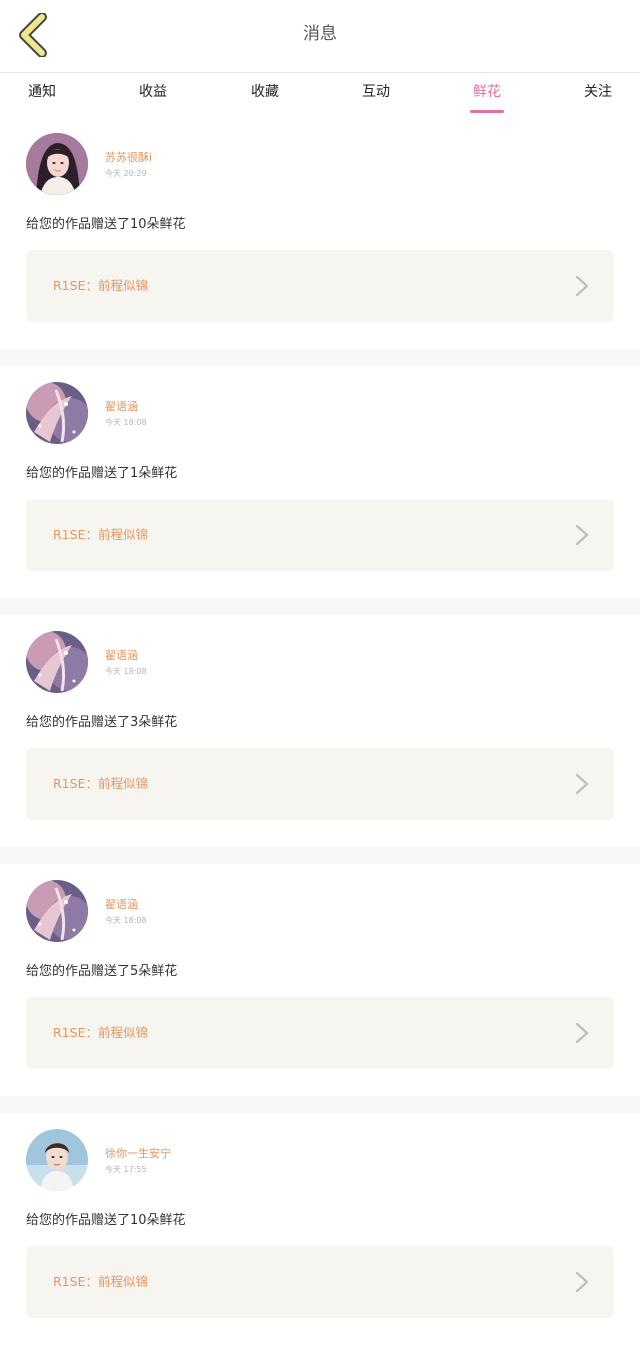  I want to click on sender-name: 苏苏很酥i, so click(128, 157).